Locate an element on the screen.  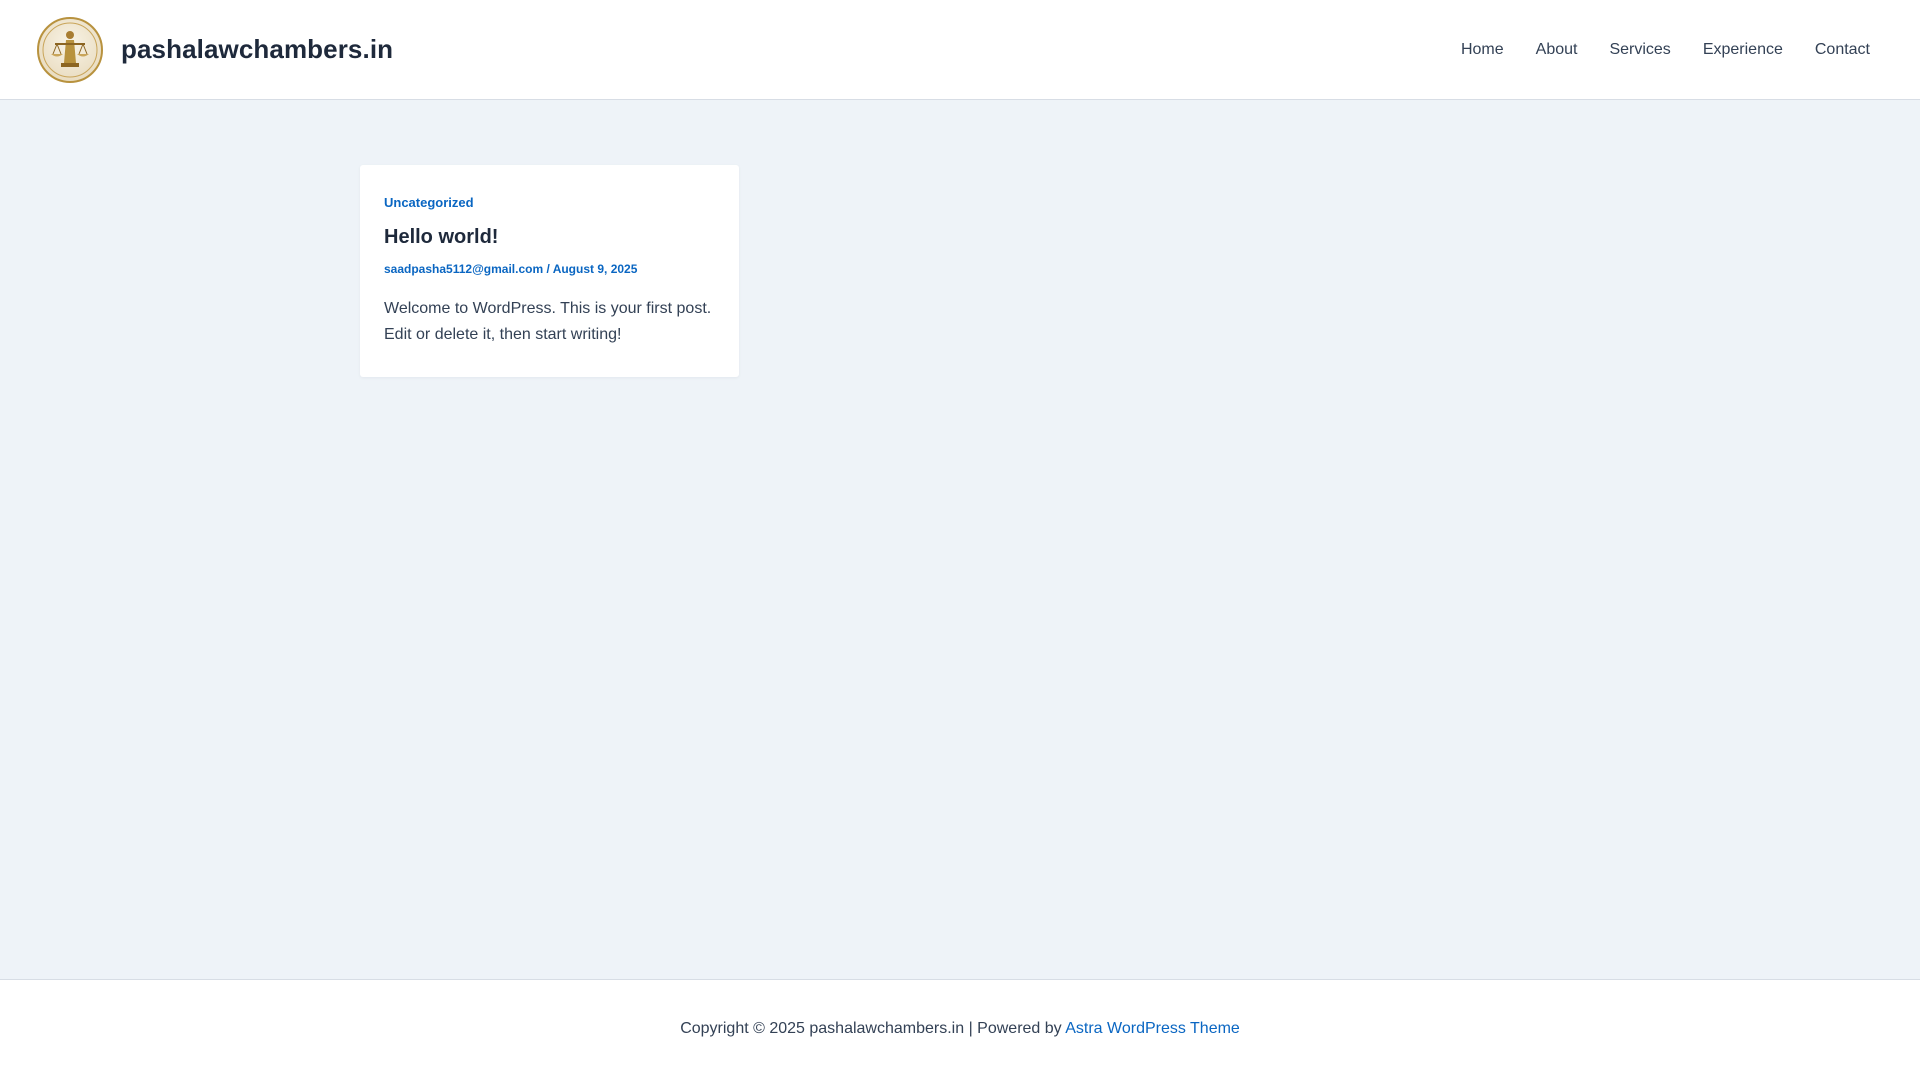
post-meta: saadpasha5112@gmail.com / August 9, 2025 is located at coordinates (549, 269).